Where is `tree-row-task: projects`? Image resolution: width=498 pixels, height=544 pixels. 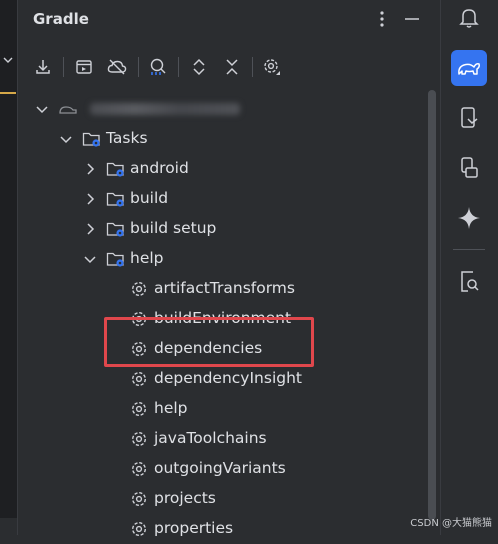 tree-row-task: projects is located at coordinates (228, 499).